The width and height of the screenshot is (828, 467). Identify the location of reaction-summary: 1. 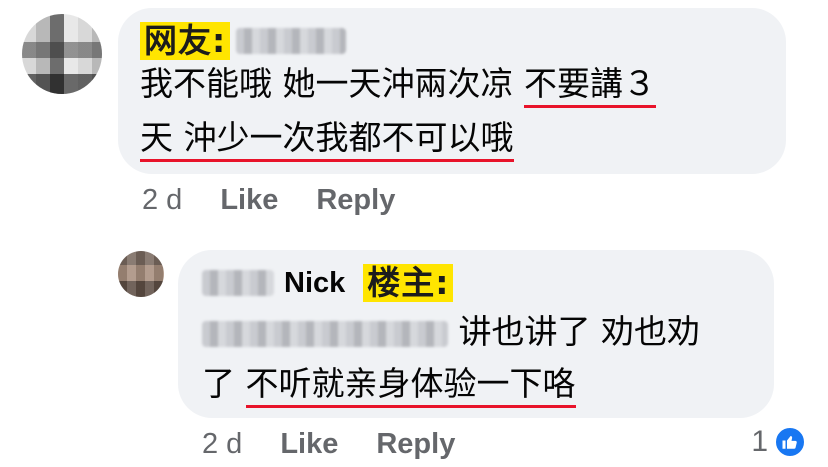
(778, 442).